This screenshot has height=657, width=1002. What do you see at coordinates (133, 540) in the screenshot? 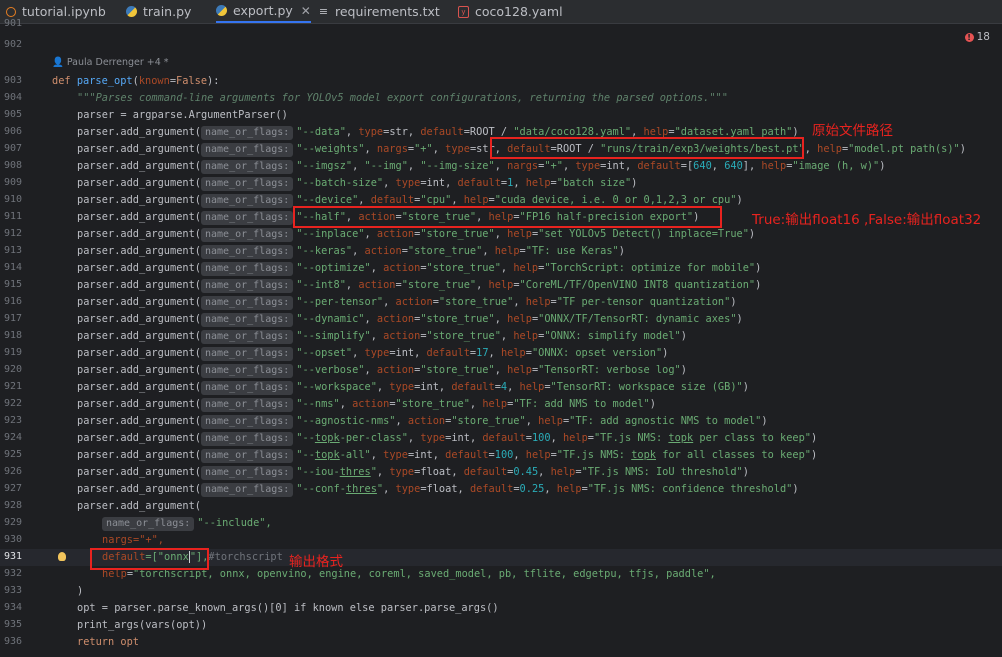
I see `nargs-line: nargs="+",` at bounding box center [133, 540].